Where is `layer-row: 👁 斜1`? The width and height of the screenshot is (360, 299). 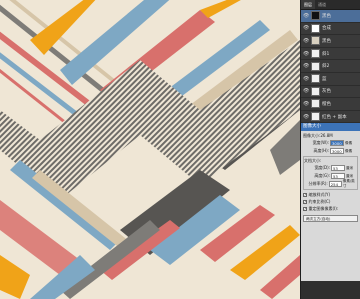
layer-row: 👁 斜1 is located at coordinates (330, 54).